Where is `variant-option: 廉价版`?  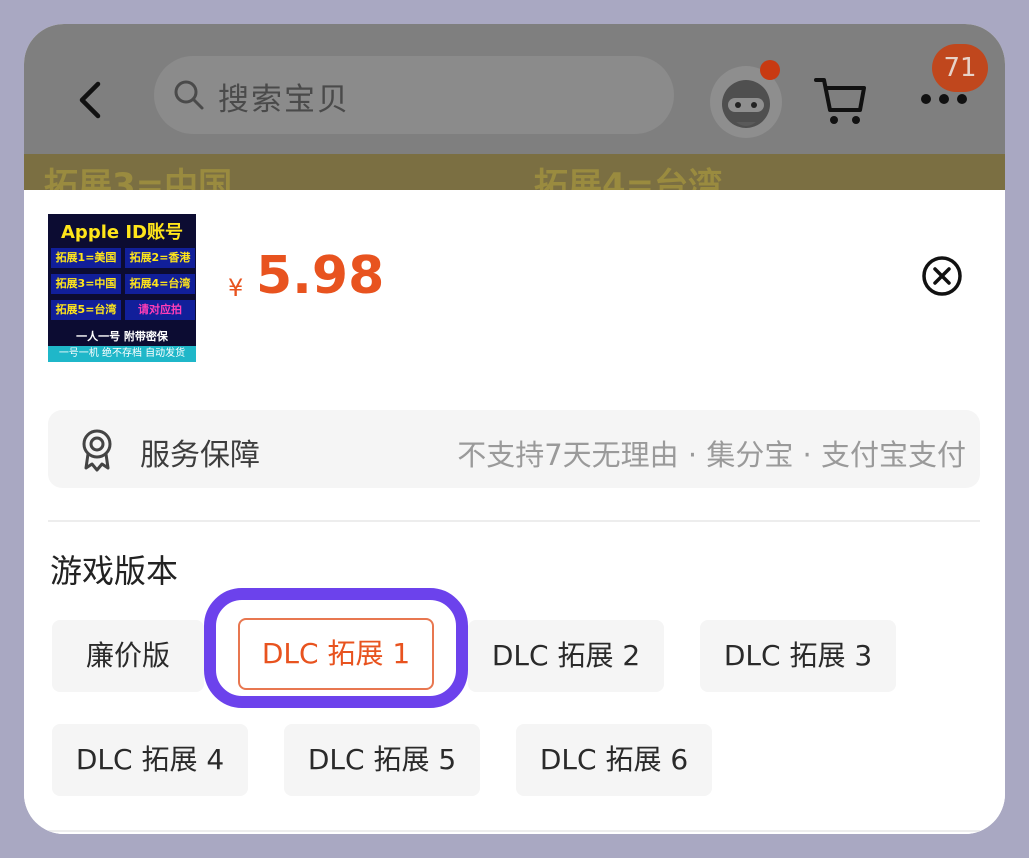 variant-option: 廉价版 is located at coordinates (128, 656).